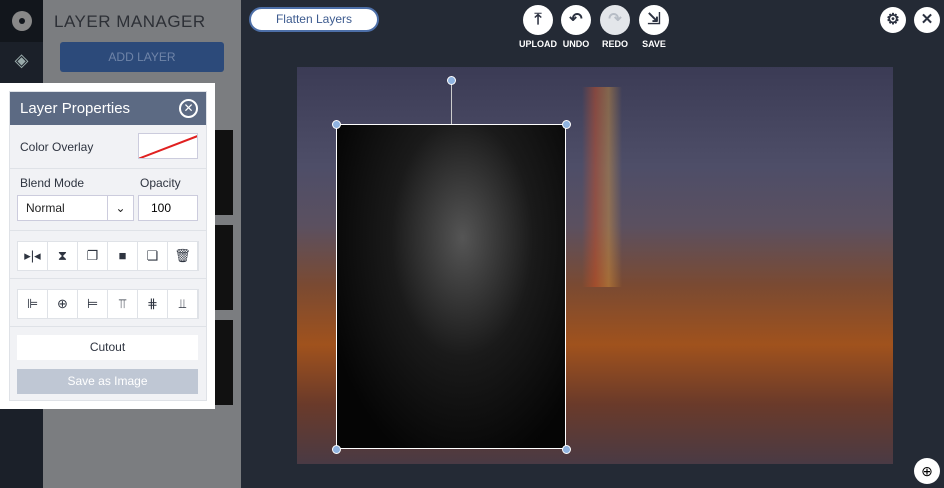 The image size is (944, 488). What do you see at coordinates (120, 208) in the screenshot?
I see `chevron-down-icon: ⌄` at bounding box center [120, 208].